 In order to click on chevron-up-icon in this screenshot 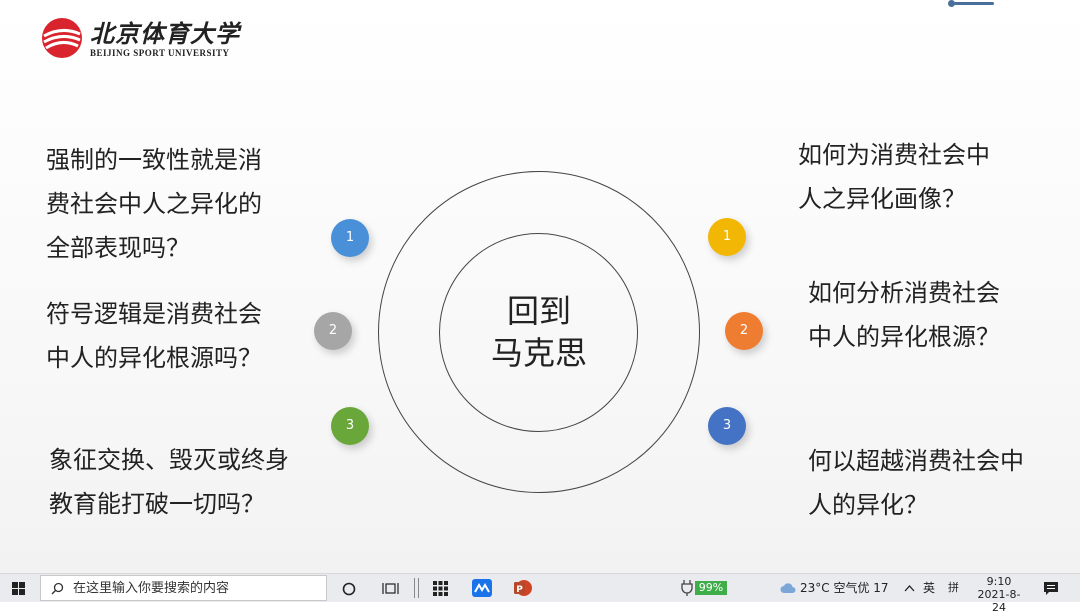, I will do `click(909, 588)`.